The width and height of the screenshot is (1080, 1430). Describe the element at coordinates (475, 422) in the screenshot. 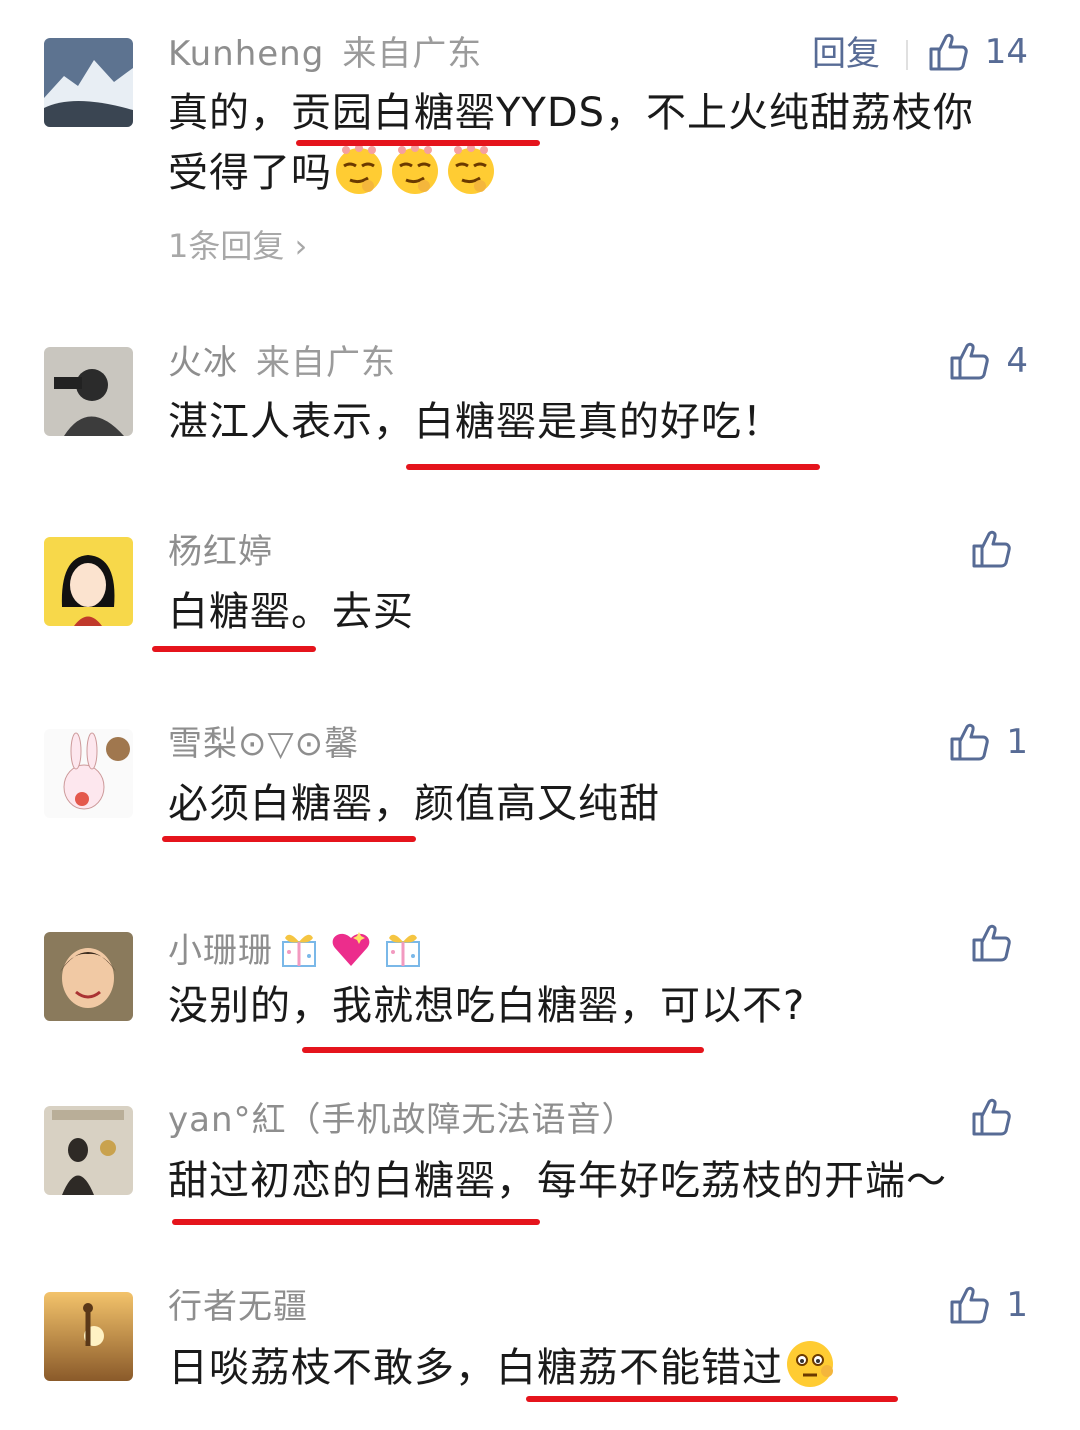

I see `comment-text: 湛江人表示，白糖罂是真的好吃！` at that location.